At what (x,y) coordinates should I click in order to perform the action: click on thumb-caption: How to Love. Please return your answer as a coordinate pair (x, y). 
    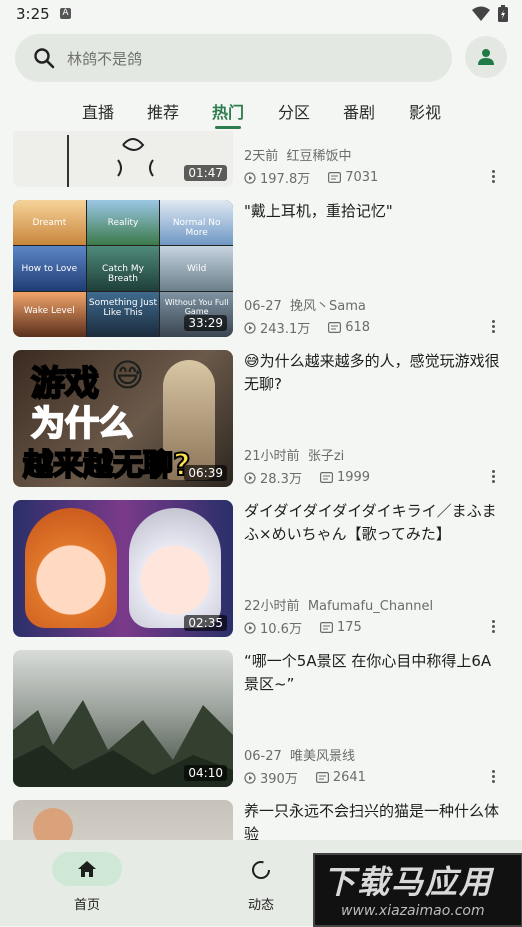
    Looking at the image, I should click on (49, 268).